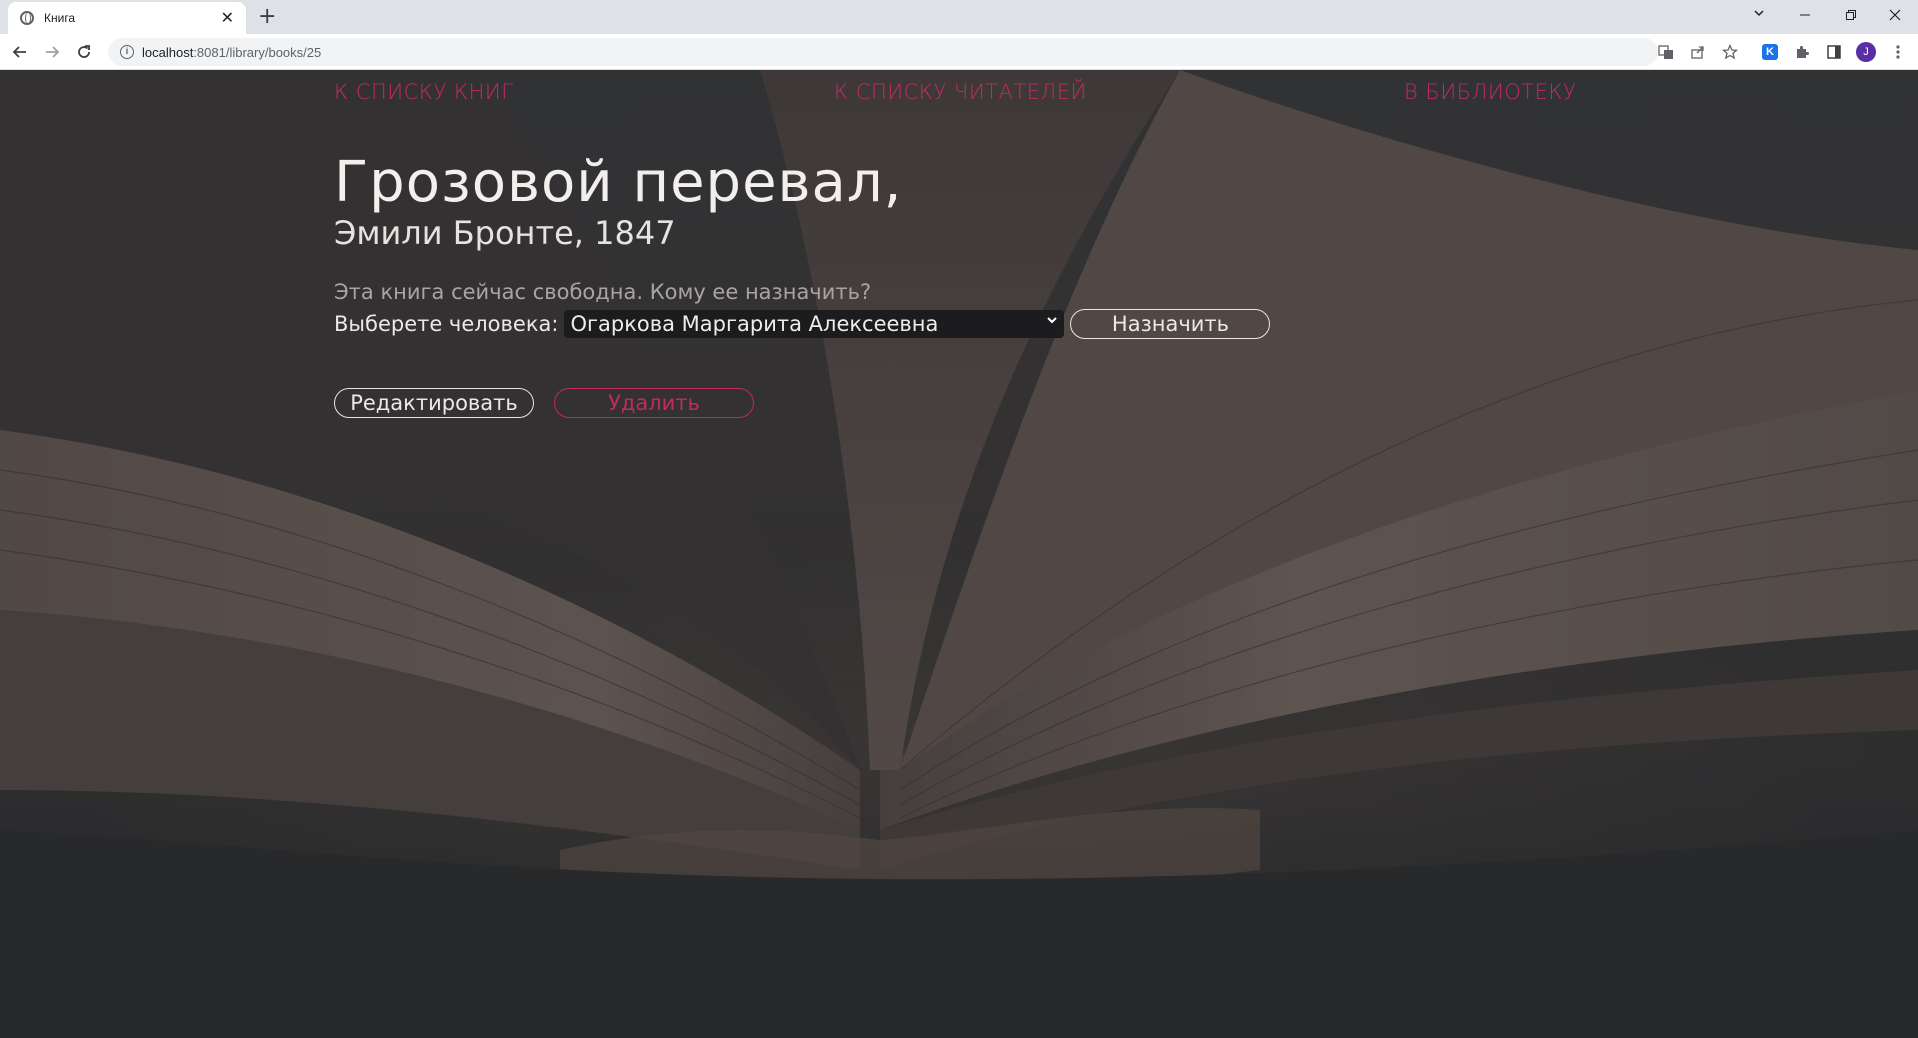  I want to click on minimize-icon, so click(1805, 15).